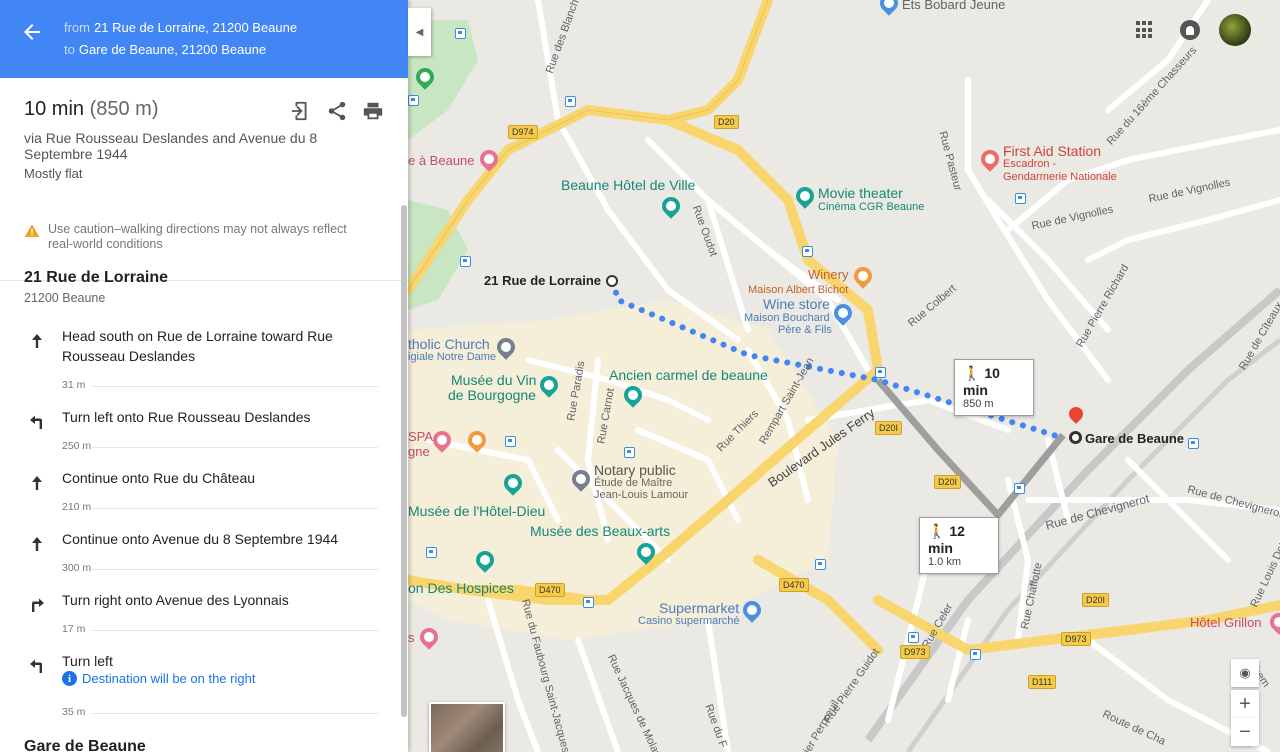 The width and height of the screenshot is (1280, 752). I want to click on panel-scrollbar, so click(404, 461).